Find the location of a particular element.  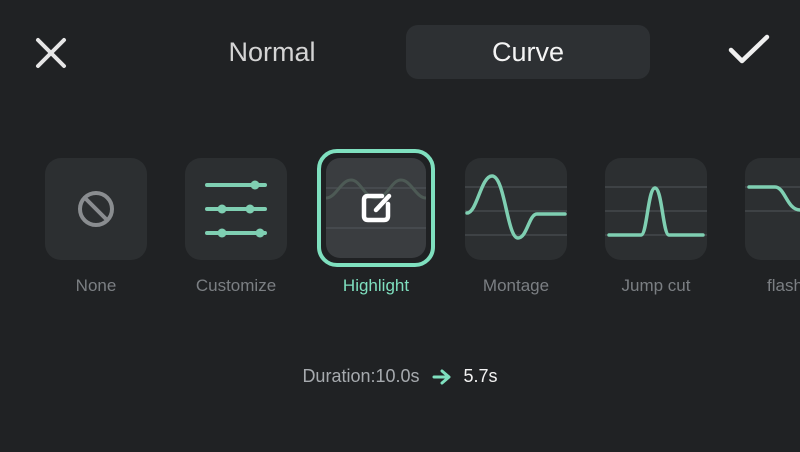

preset-label-flash: flash is located at coordinates (783, 285).